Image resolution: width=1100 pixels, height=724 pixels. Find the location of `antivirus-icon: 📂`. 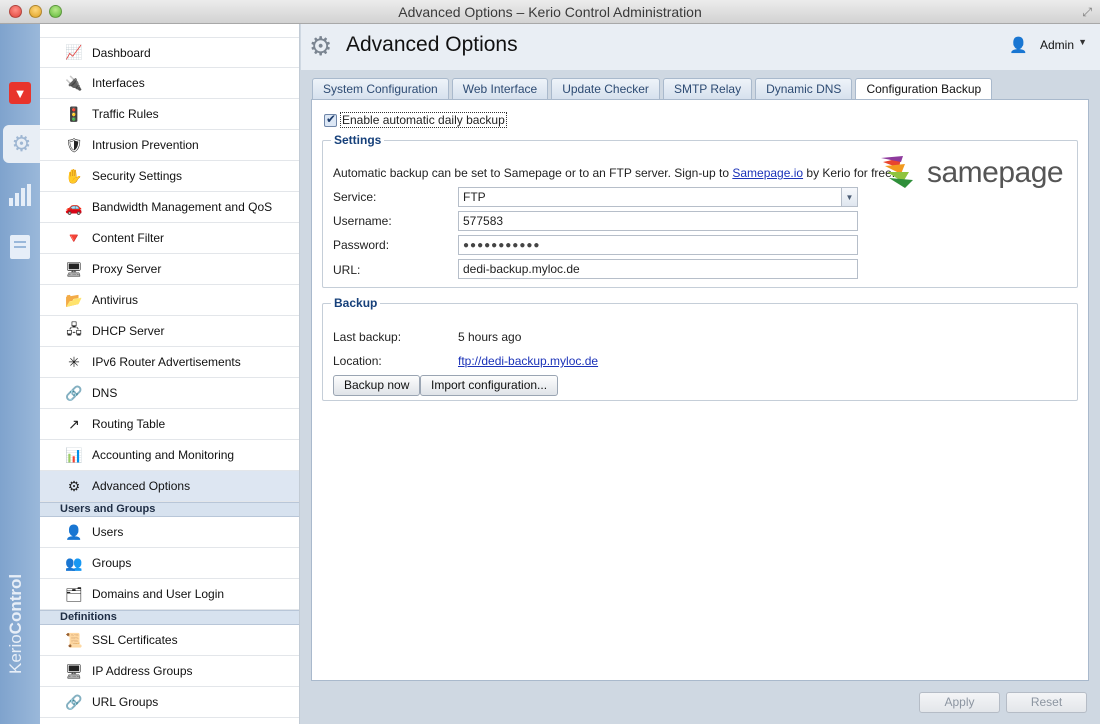

antivirus-icon: 📂 is located at coordinates (74, 299).